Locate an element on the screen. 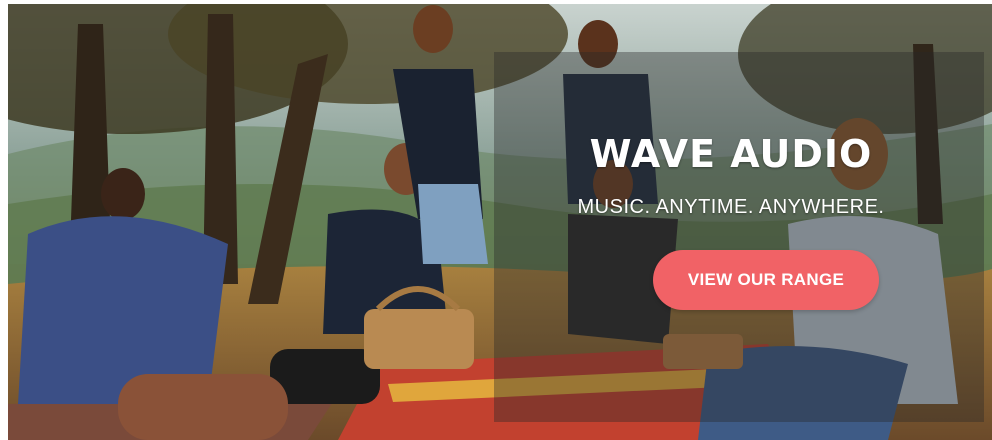  brand-tagline: MUSIC. ANYTIME. ANYWHERE. is located at coordinates (731, 207).